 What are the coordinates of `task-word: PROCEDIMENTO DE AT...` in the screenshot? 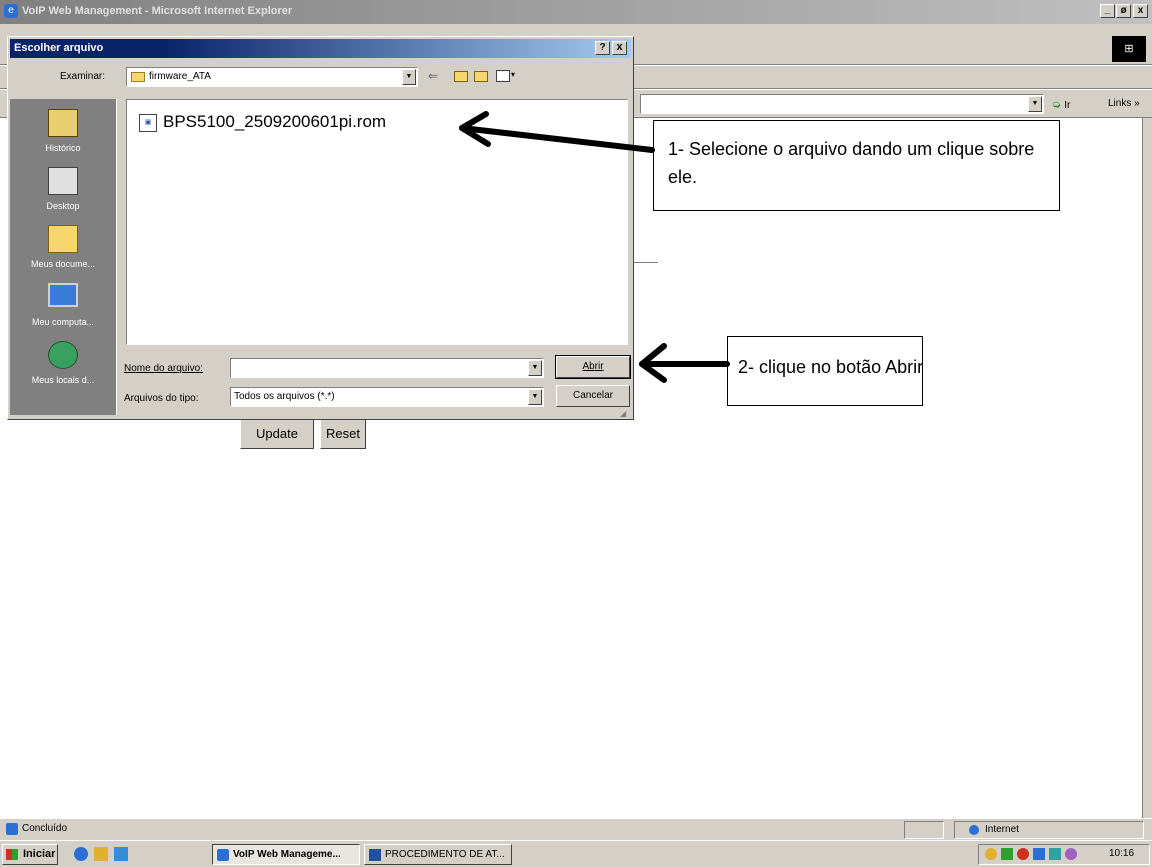 It's located at (438, 854).